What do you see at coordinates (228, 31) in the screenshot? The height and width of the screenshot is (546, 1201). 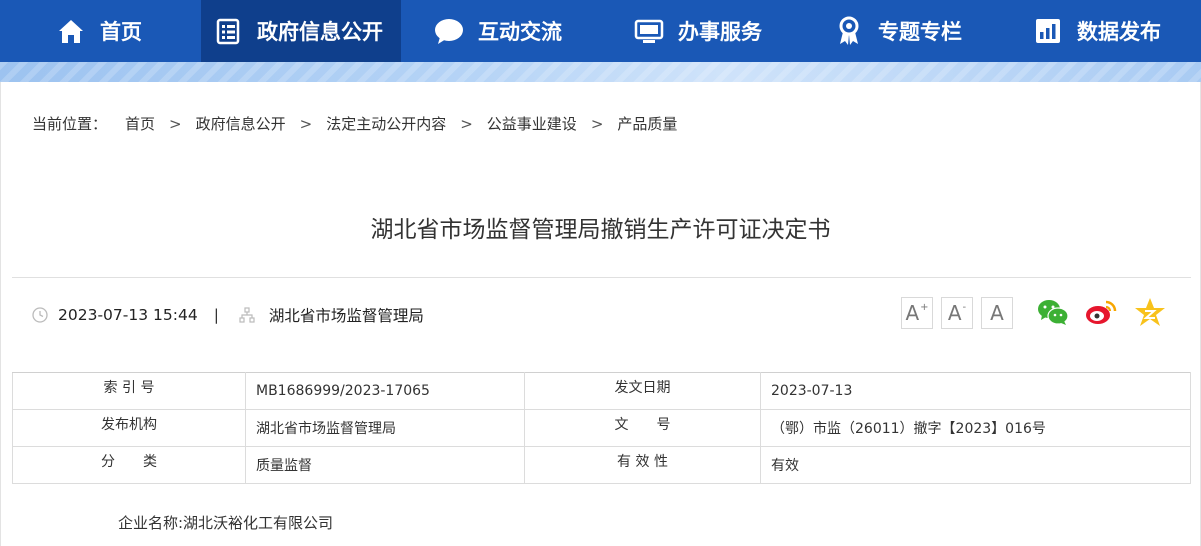 I see `document-list-icon` at bounding box center [228, 31].